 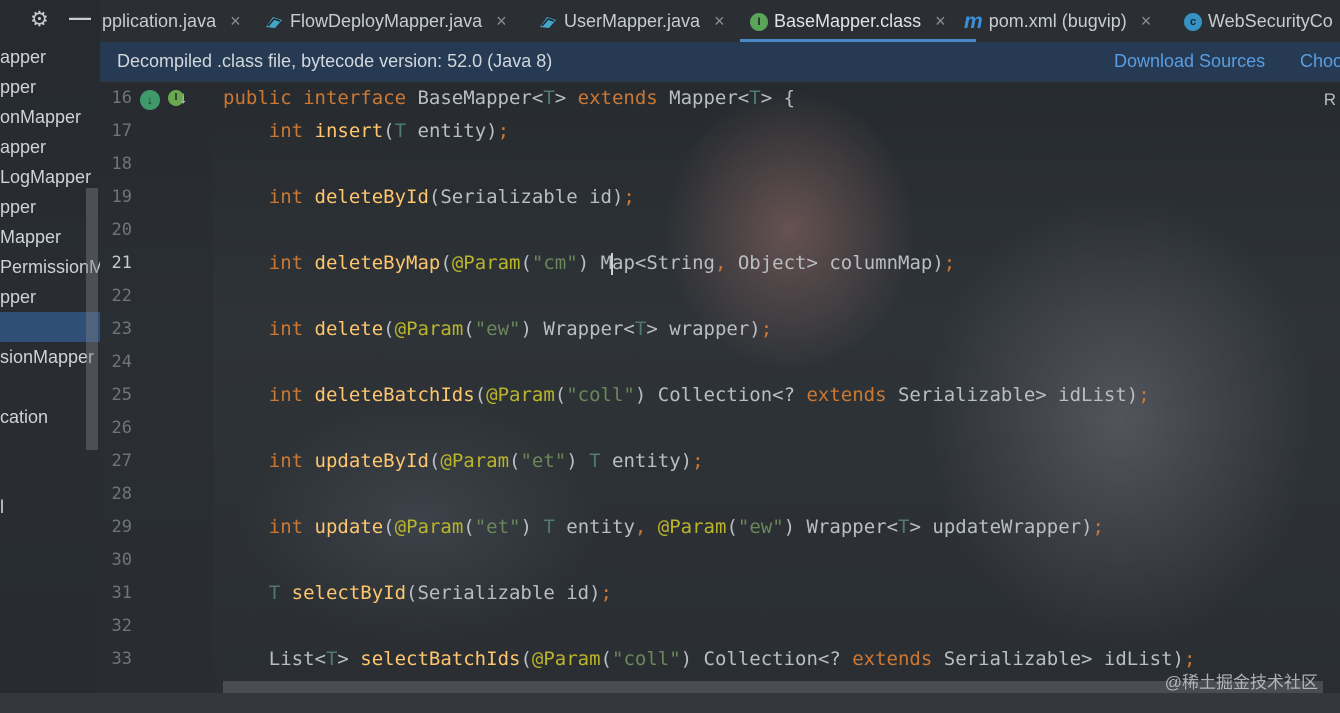 What do you see at coordinates (121, 263) in the screenshot?
I see `line-number: 21` at bounding box center [121, 263].